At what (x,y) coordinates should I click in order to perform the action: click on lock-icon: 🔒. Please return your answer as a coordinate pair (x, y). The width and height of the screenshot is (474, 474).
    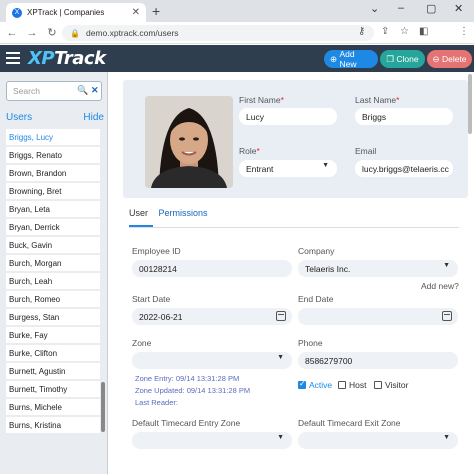
    Looking at the image, I should click on (75, 33).